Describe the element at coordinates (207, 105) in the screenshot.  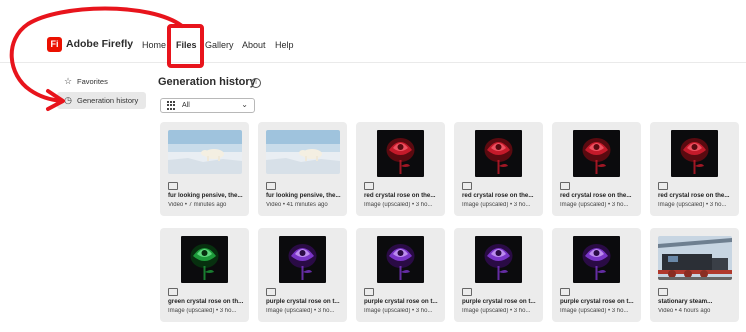
I see `filter-dropdown: All ⌄` at that location.